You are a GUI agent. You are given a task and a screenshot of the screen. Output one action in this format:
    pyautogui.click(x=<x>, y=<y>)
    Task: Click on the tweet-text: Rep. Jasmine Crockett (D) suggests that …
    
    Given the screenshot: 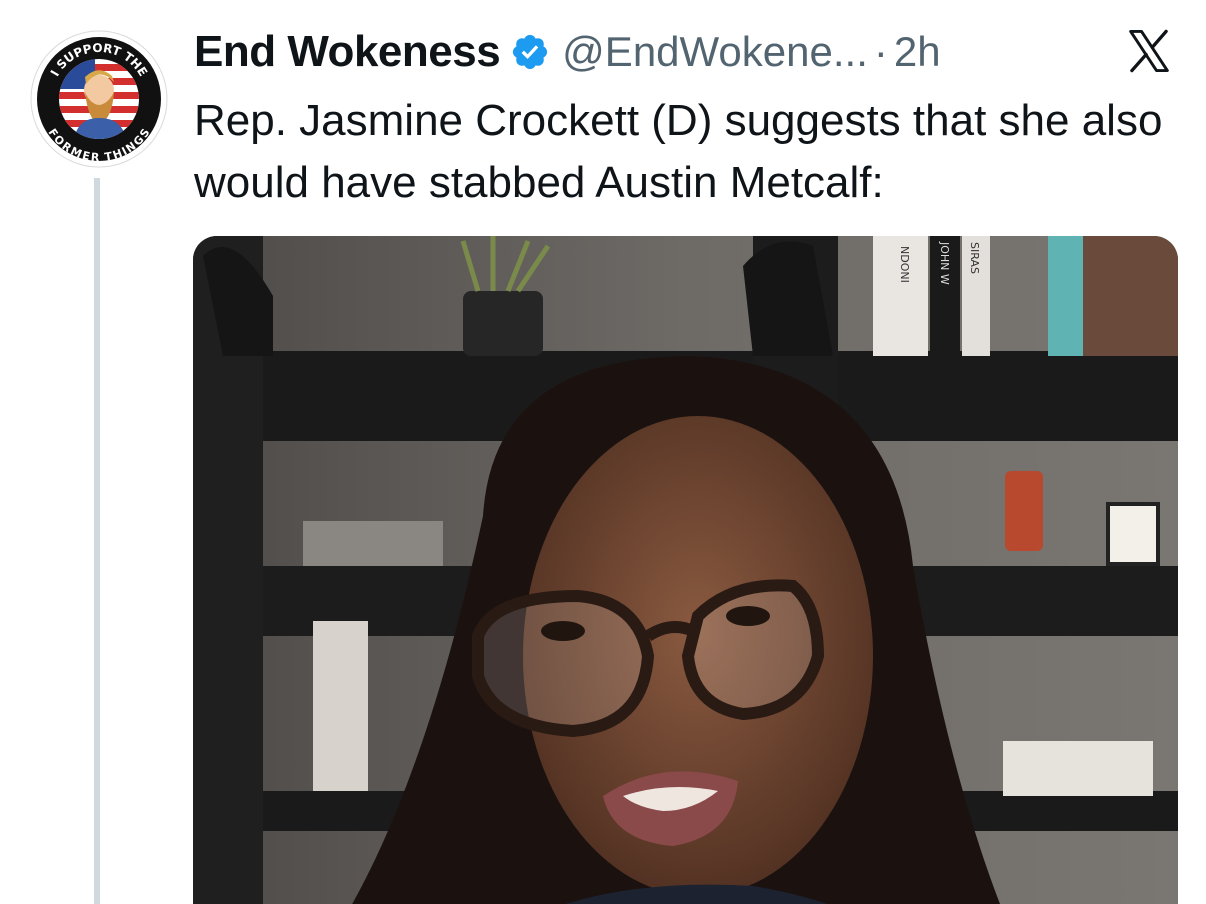 What is the action you would take?
    pyautogui.click(x=678, y=151)
    